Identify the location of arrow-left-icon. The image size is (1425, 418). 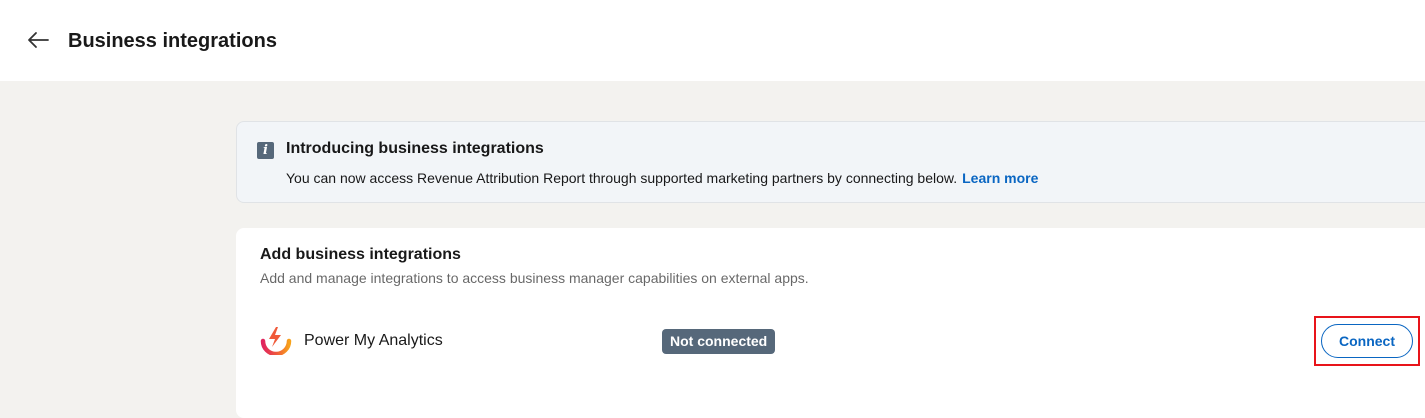
(38, 40).